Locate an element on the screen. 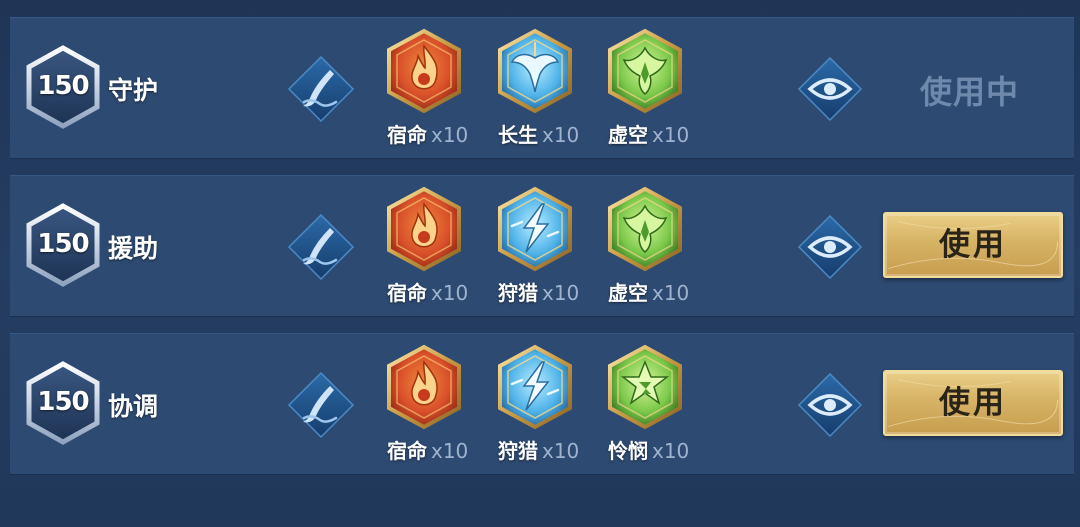 The width and height of the screenshot is (1080, 527). page-name: 协调 is located at coordinates (133, 406).